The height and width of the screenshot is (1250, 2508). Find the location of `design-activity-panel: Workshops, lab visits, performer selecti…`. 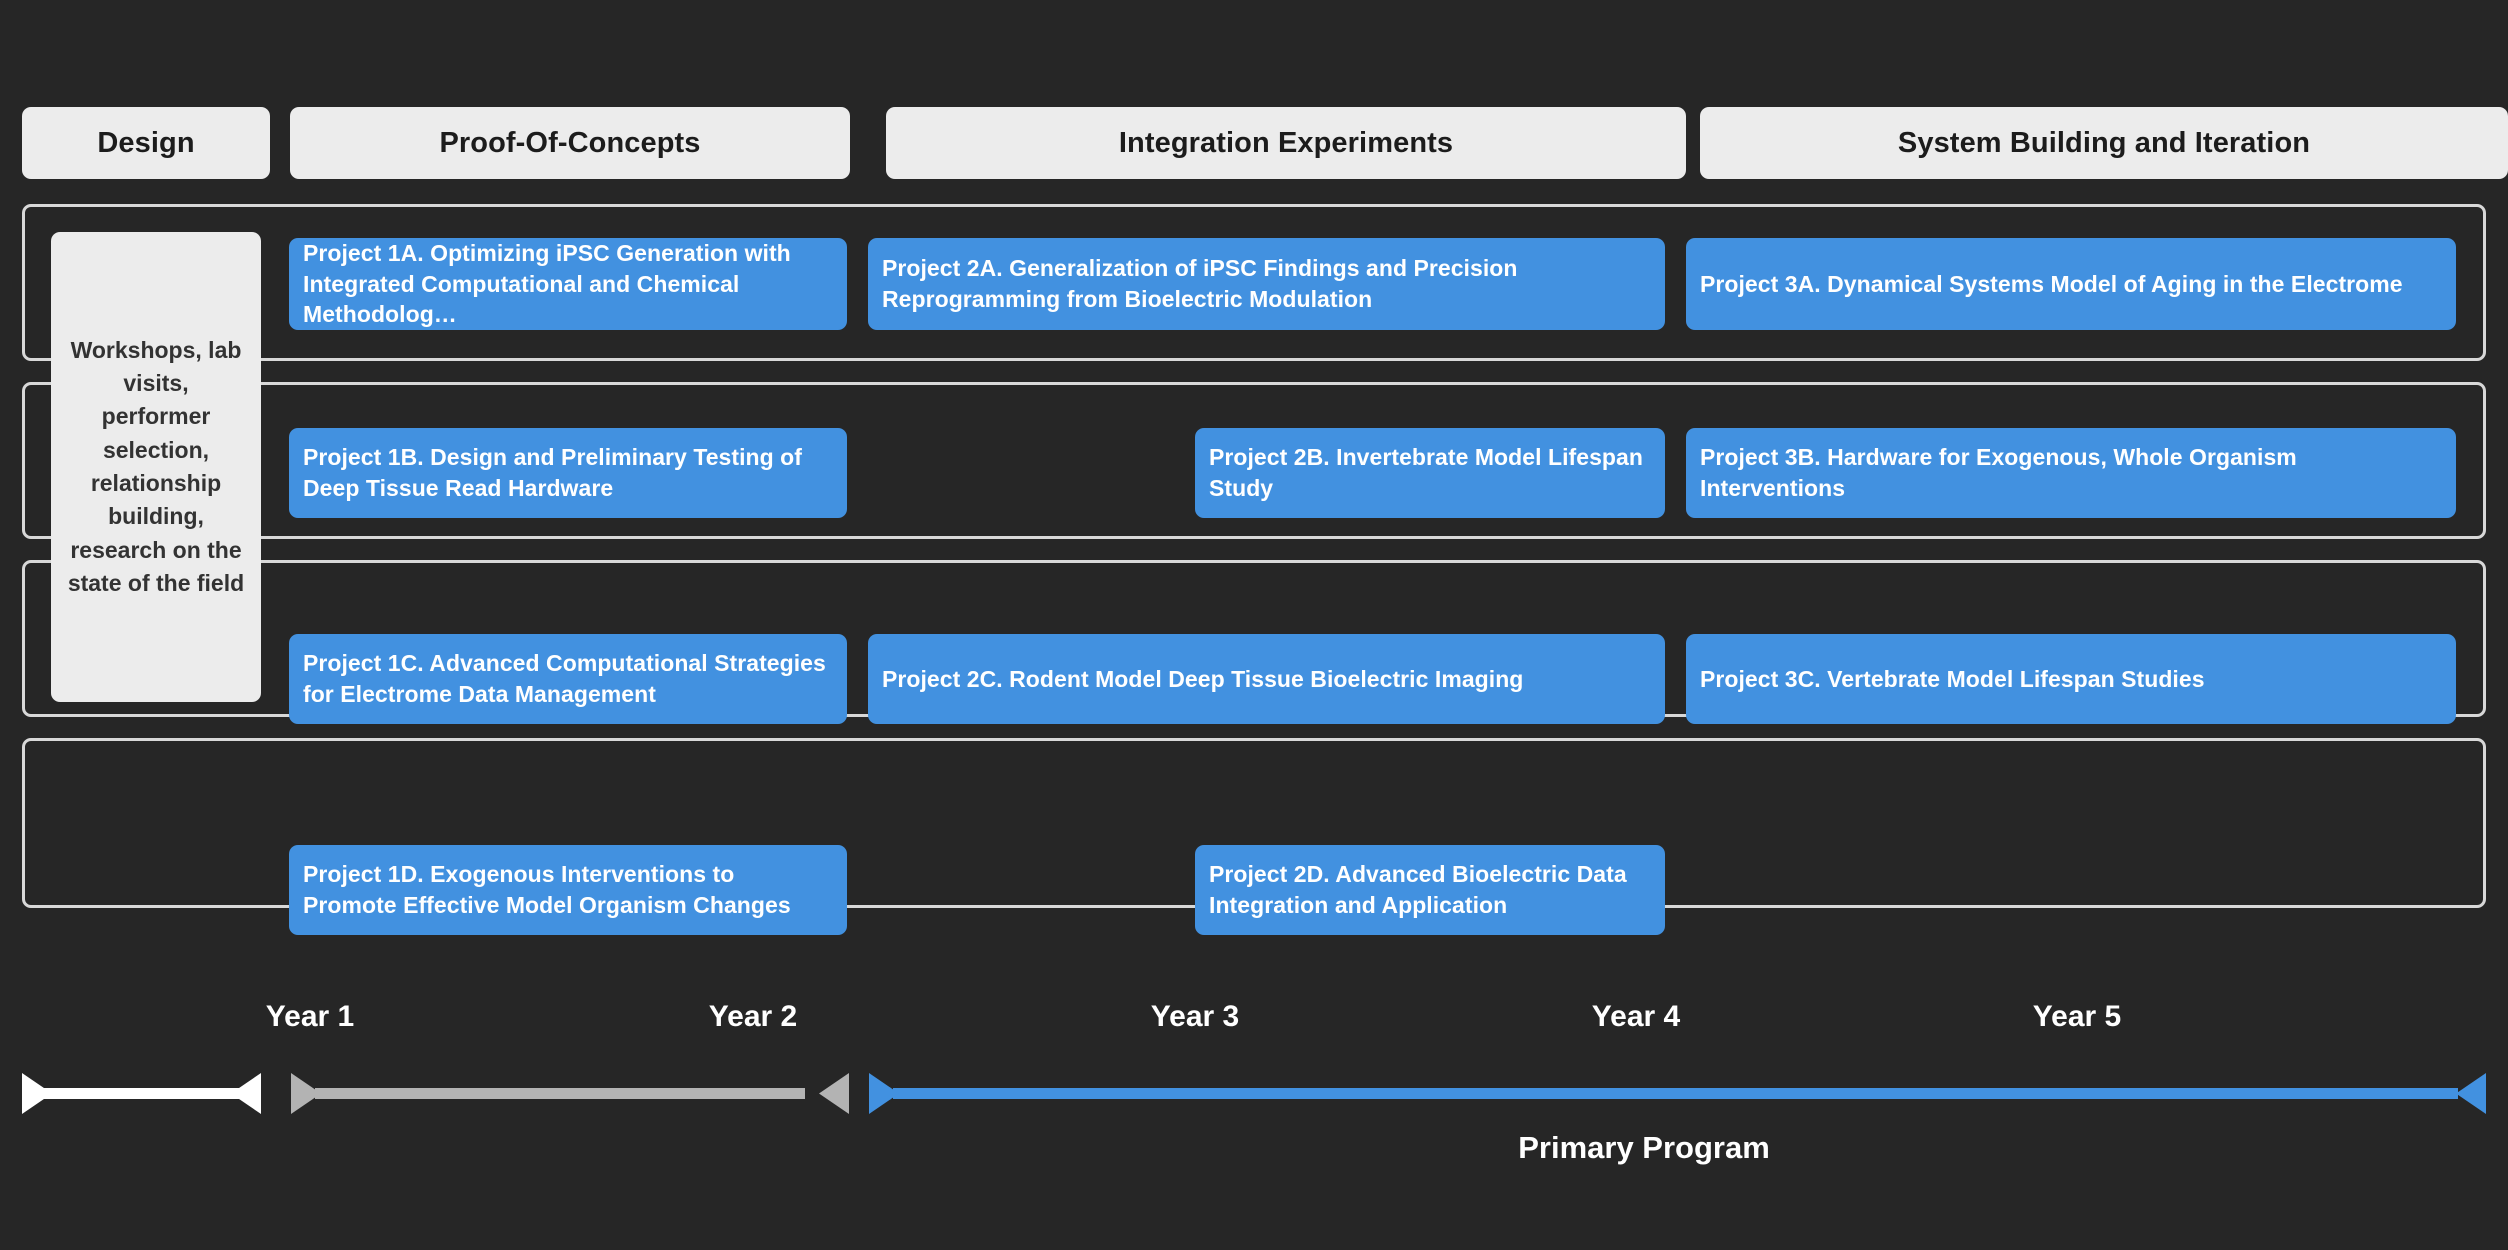

design-activity-panel: Workshops, lab visits, performer selecti… is located at coordinates (156, 467).